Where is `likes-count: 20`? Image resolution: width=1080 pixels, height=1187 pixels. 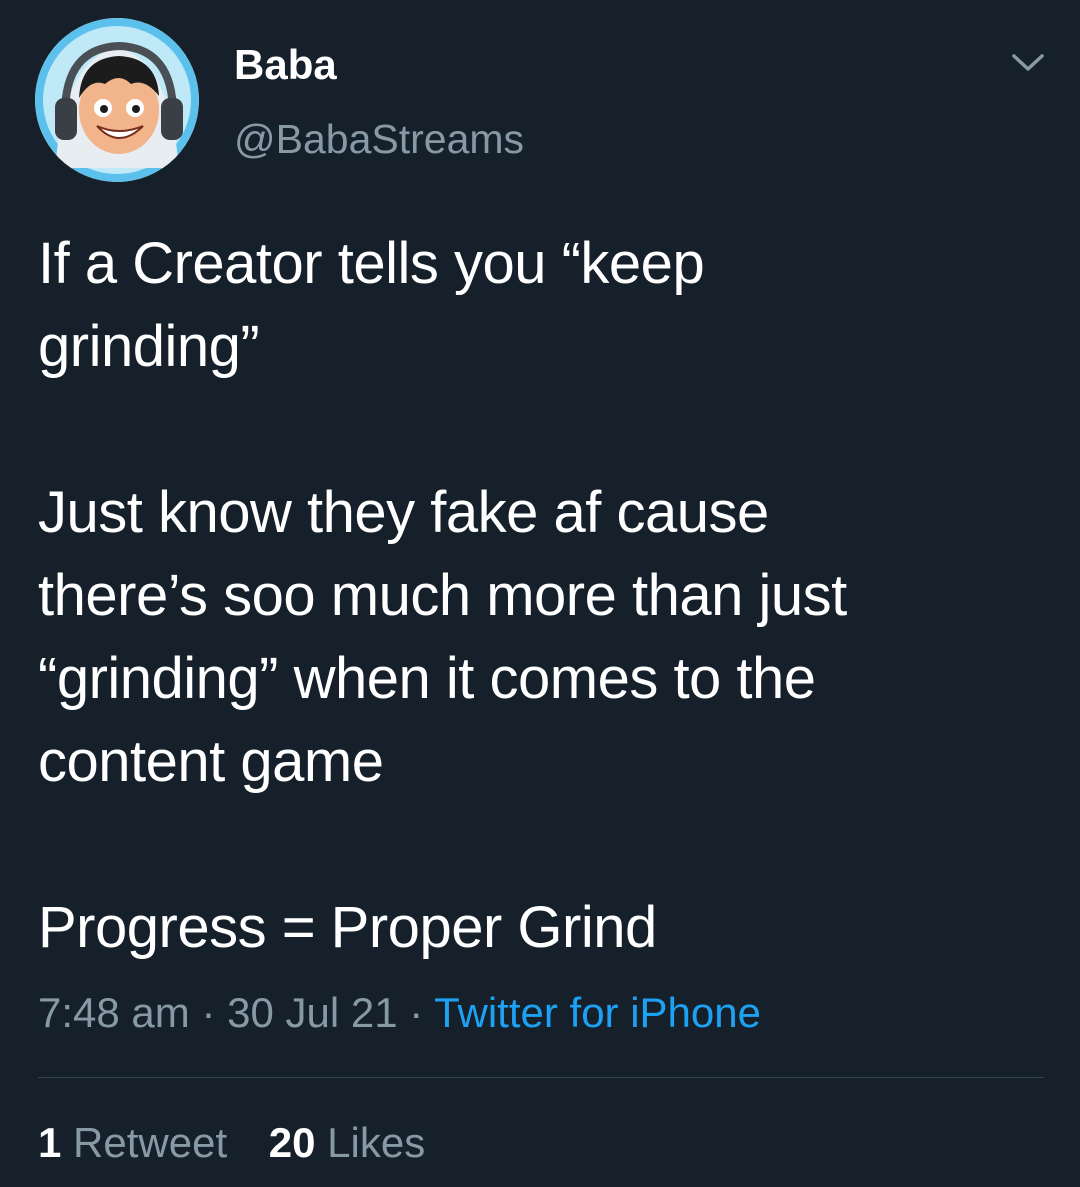 likes-count: 20 is located at coordinates (292, 1142).